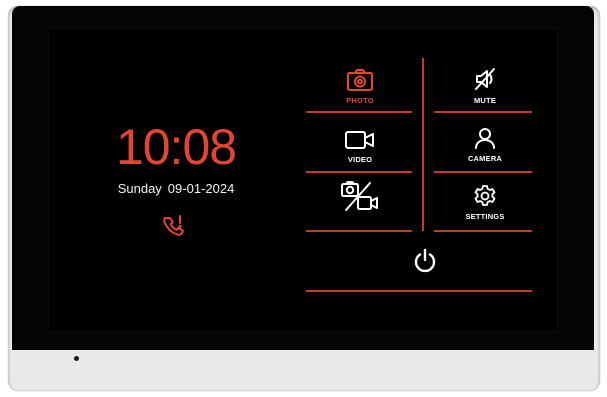 This screenshot has height=397, width=607. What do you see at coordinates (485, 100) in the screenshot?
I see `mute-label: MUTE` at bounding box center [485, 100].